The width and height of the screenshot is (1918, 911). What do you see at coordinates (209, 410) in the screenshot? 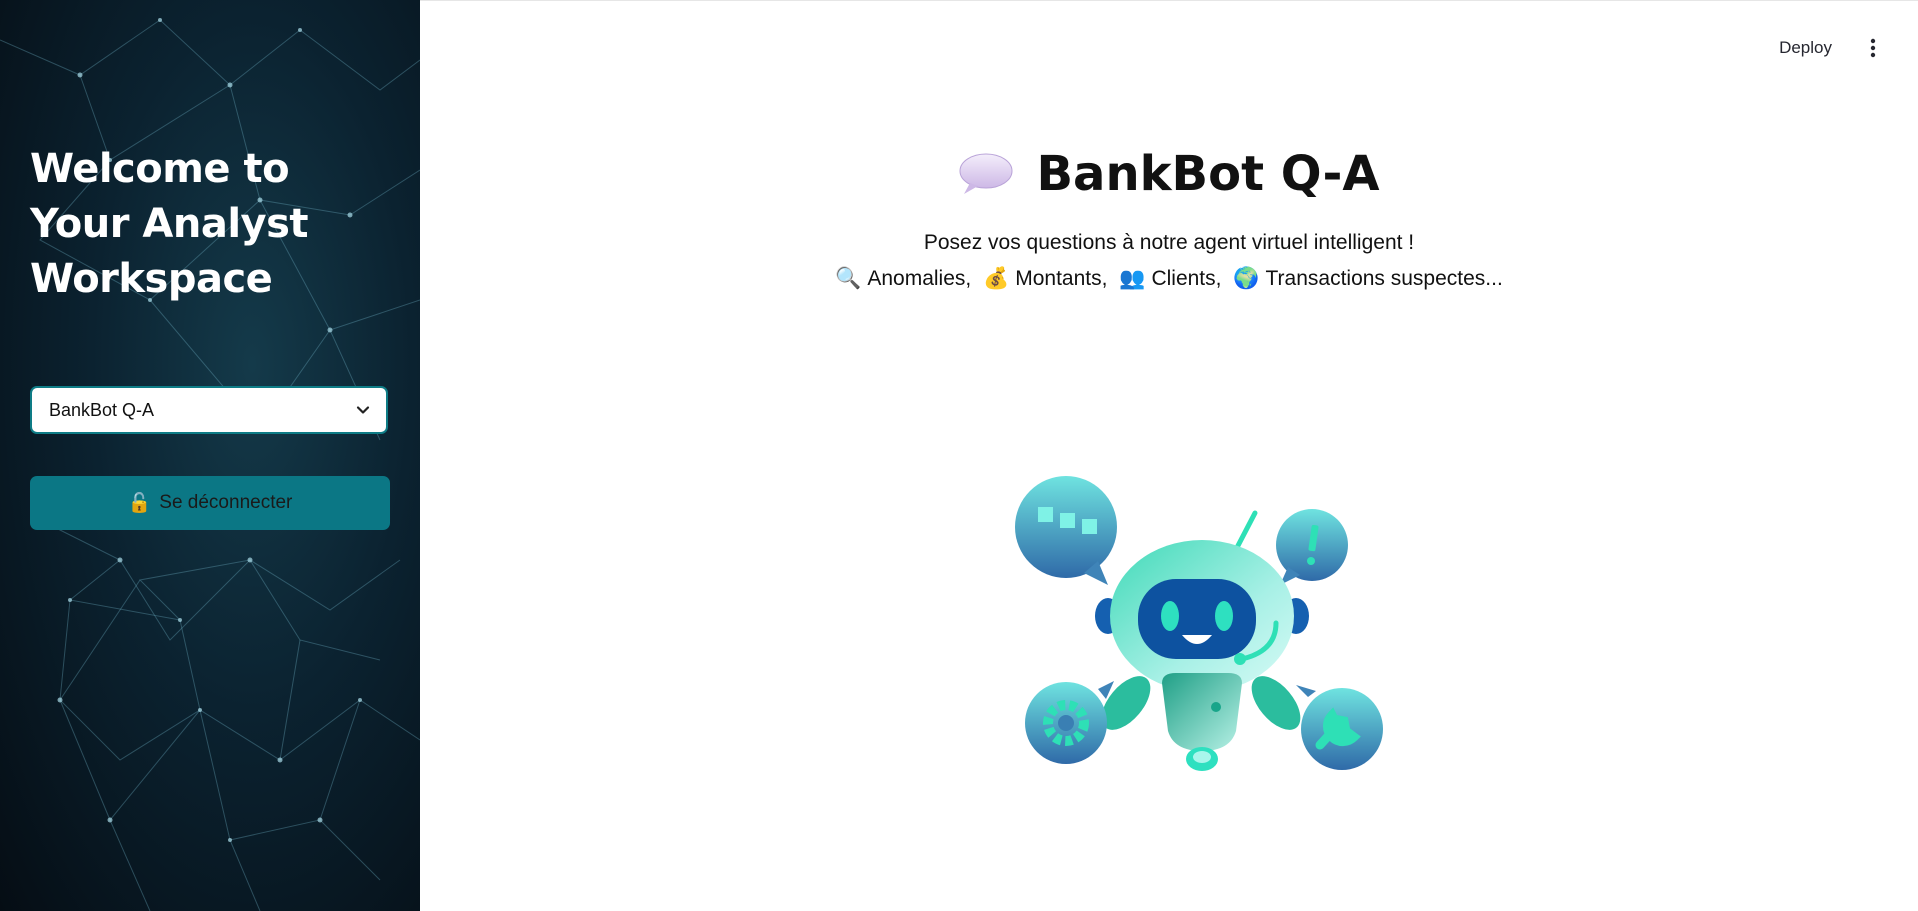
I see `page-select: BankBot Q-A` at bounding box center [209, 410].